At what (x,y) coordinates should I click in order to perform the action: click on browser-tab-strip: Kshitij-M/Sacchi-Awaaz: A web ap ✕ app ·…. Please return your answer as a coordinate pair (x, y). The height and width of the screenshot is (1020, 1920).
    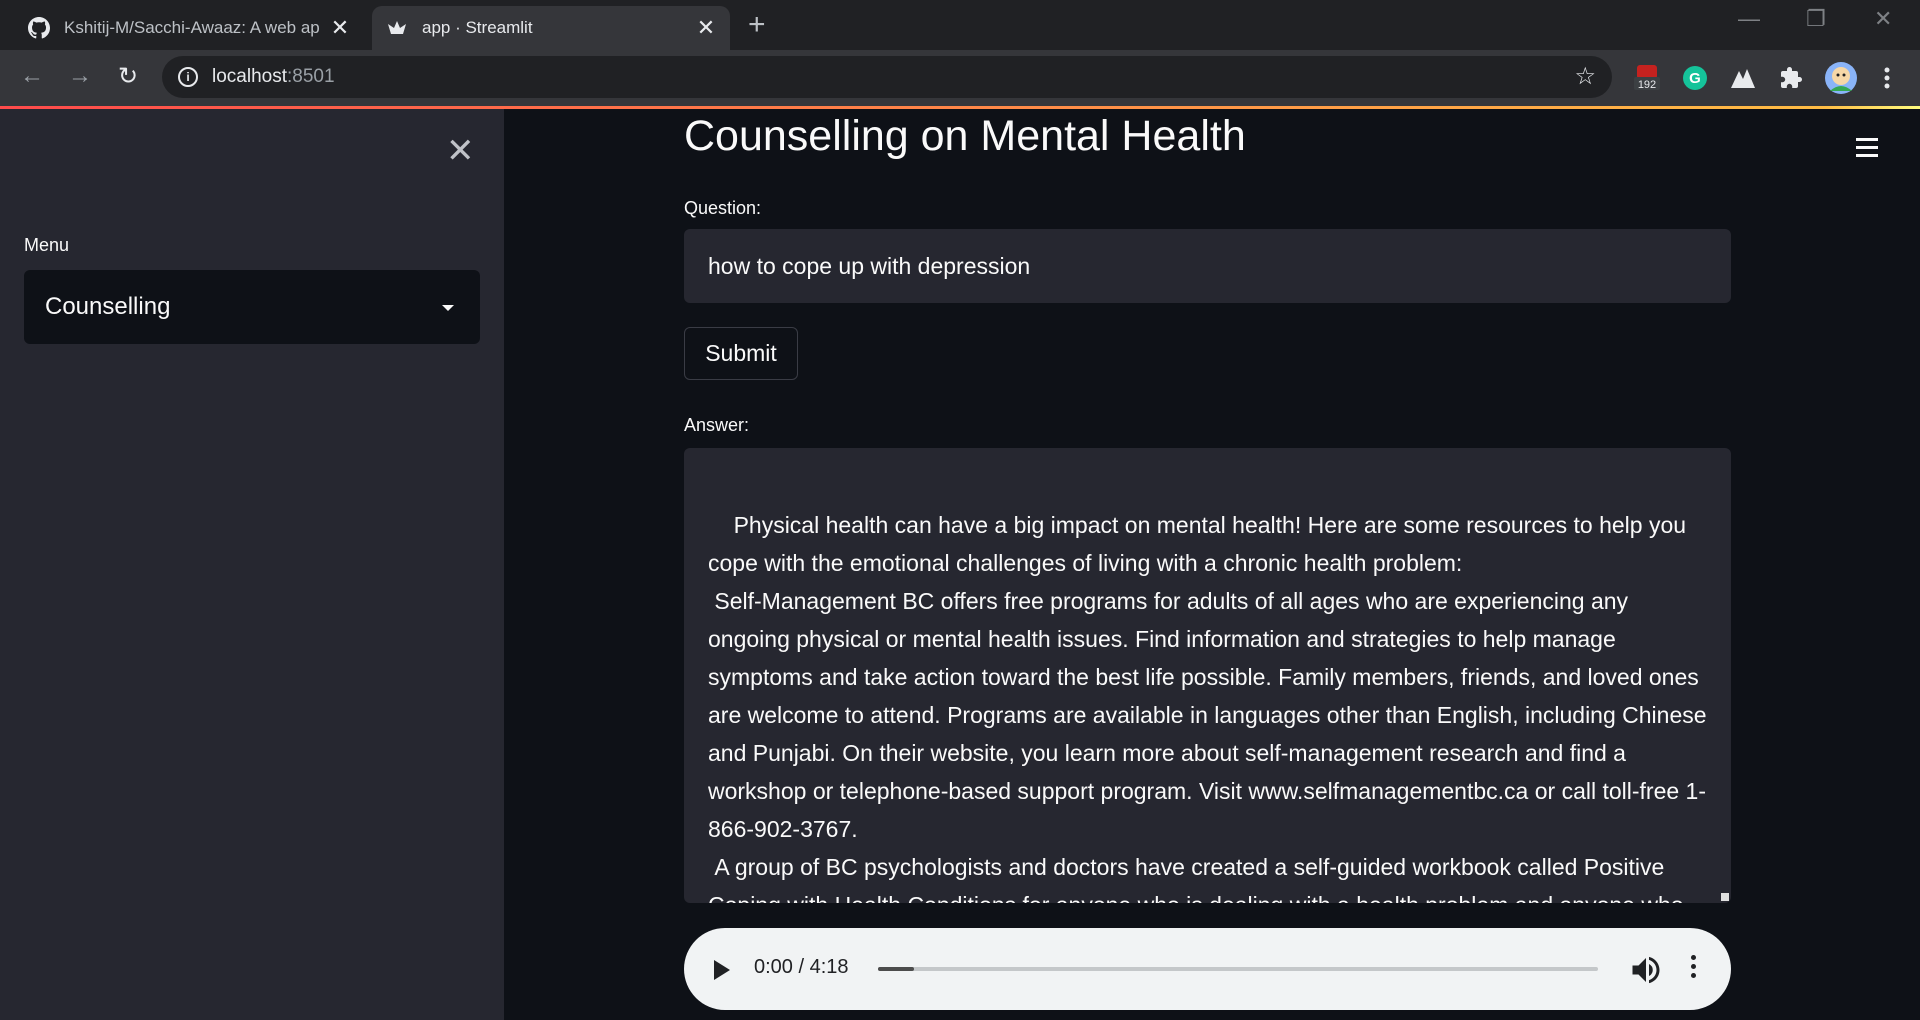
    Looking at the image, I should click on (960, 25).